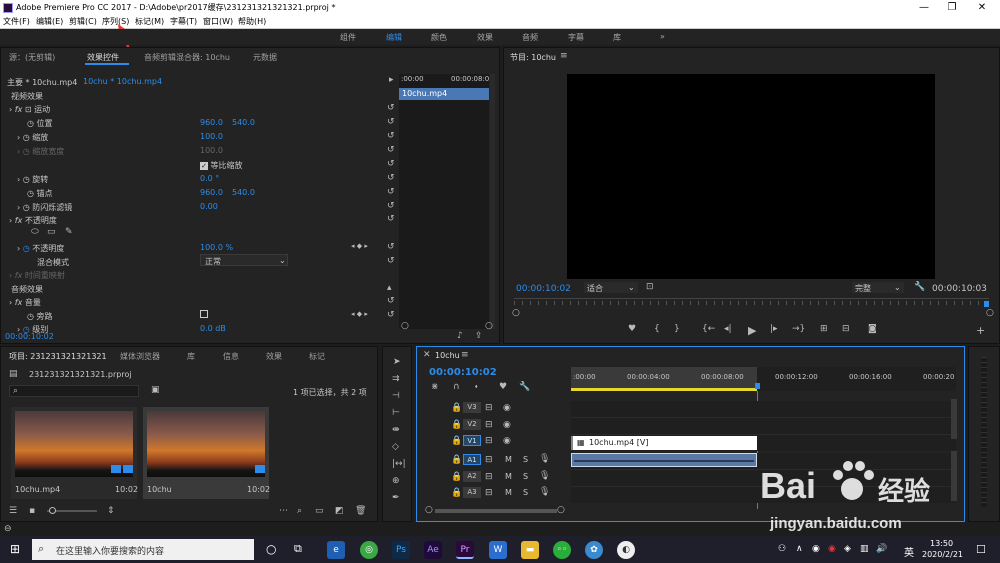 The image size is (1000, 563). What do you see at coordinates (952, 7) in the screenshot?
I see `maximize-button: ❐` at bounding box center [952, 7].